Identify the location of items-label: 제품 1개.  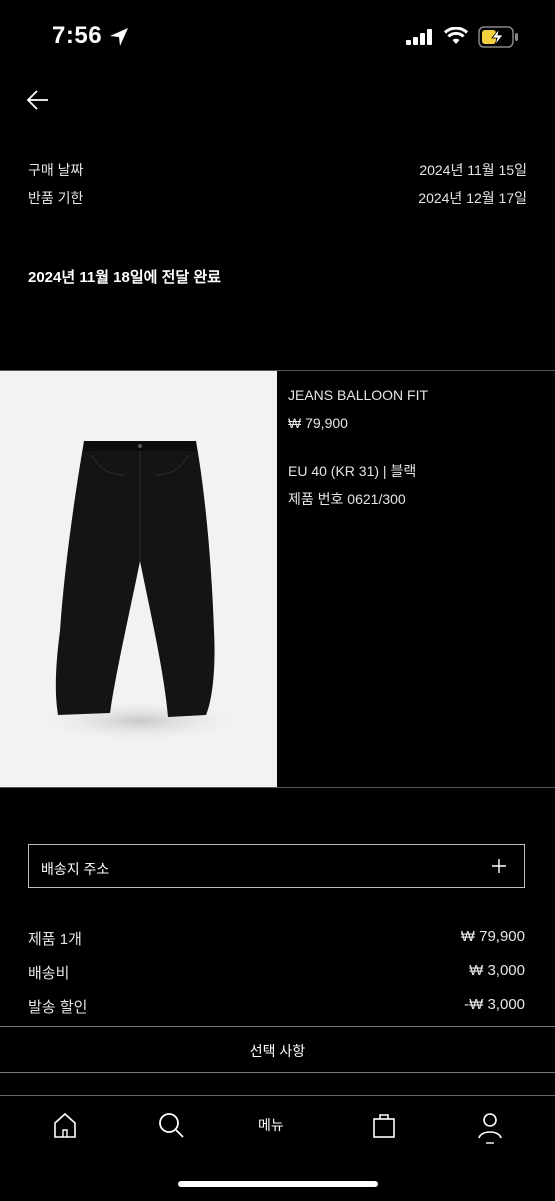
(55, 939).